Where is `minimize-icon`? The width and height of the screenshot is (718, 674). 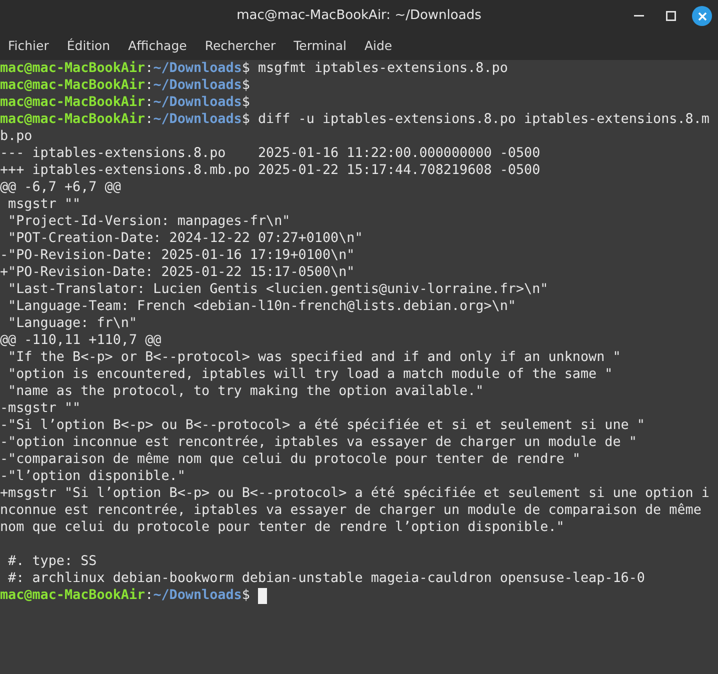
minimize-icon is located at coordinates (639, 16).